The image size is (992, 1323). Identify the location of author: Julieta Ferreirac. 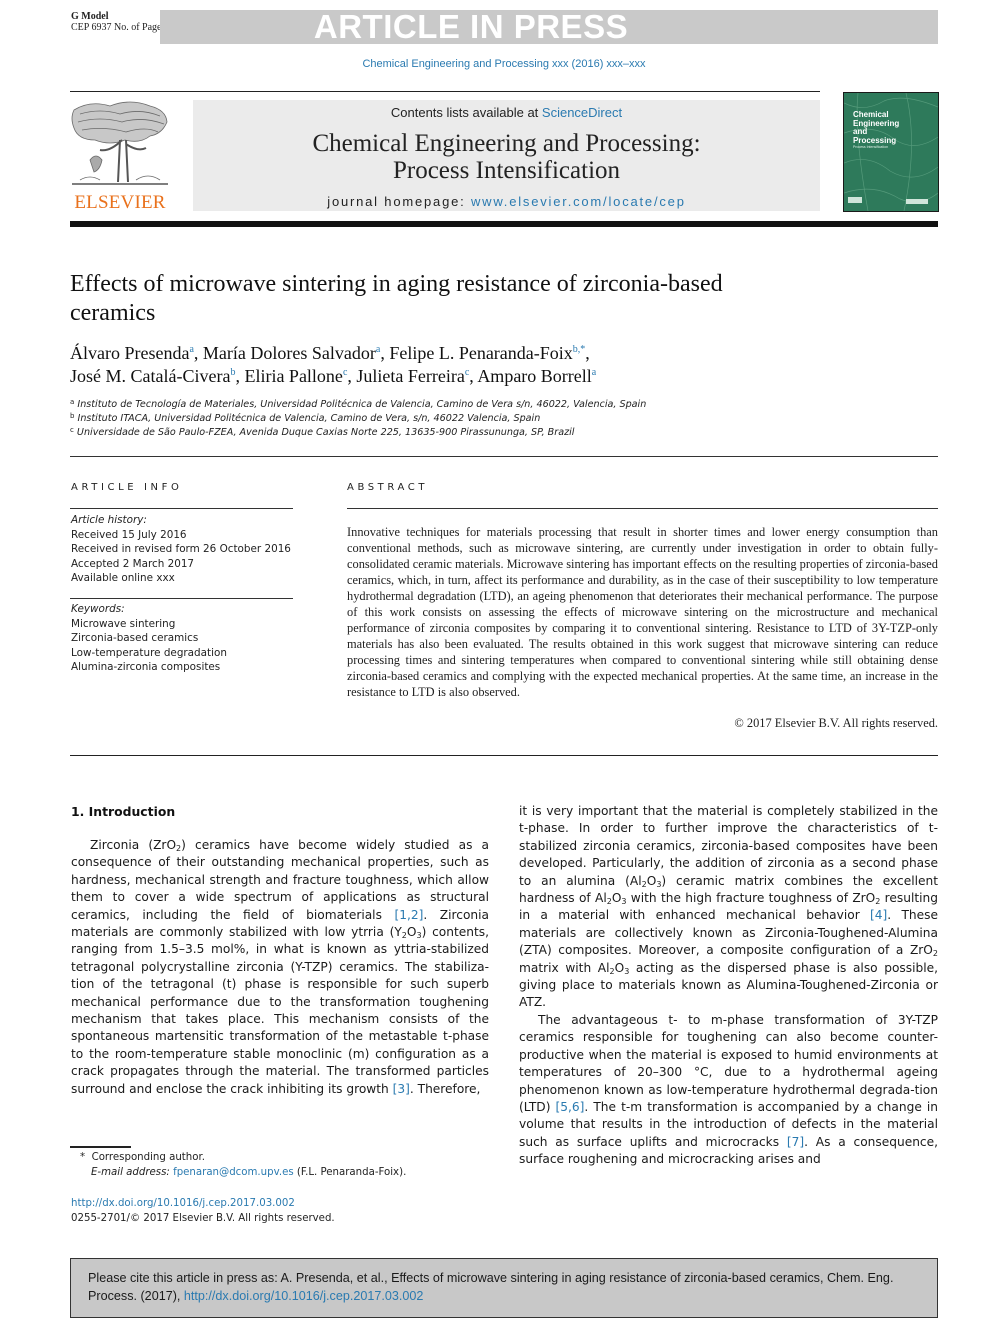
(412, 376).